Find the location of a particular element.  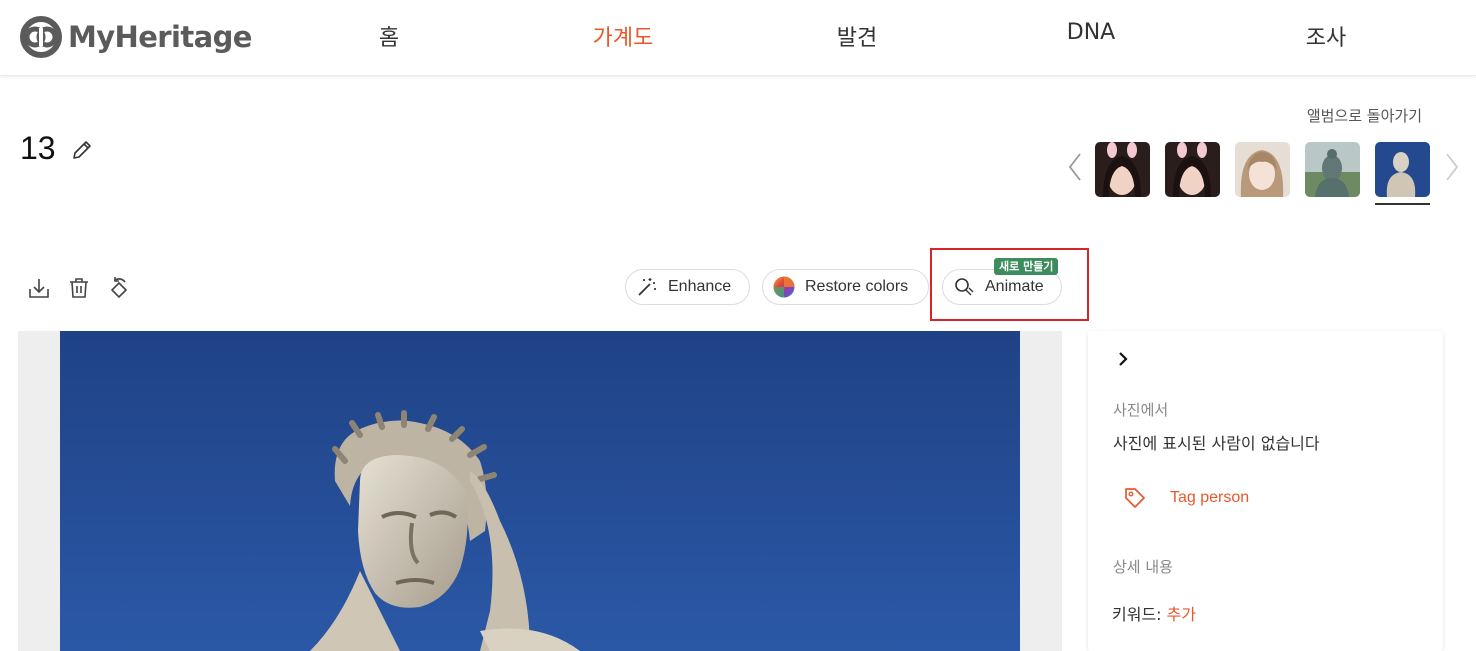

new-badge: 새로 만들기 is located at coordinates (1026, 266).